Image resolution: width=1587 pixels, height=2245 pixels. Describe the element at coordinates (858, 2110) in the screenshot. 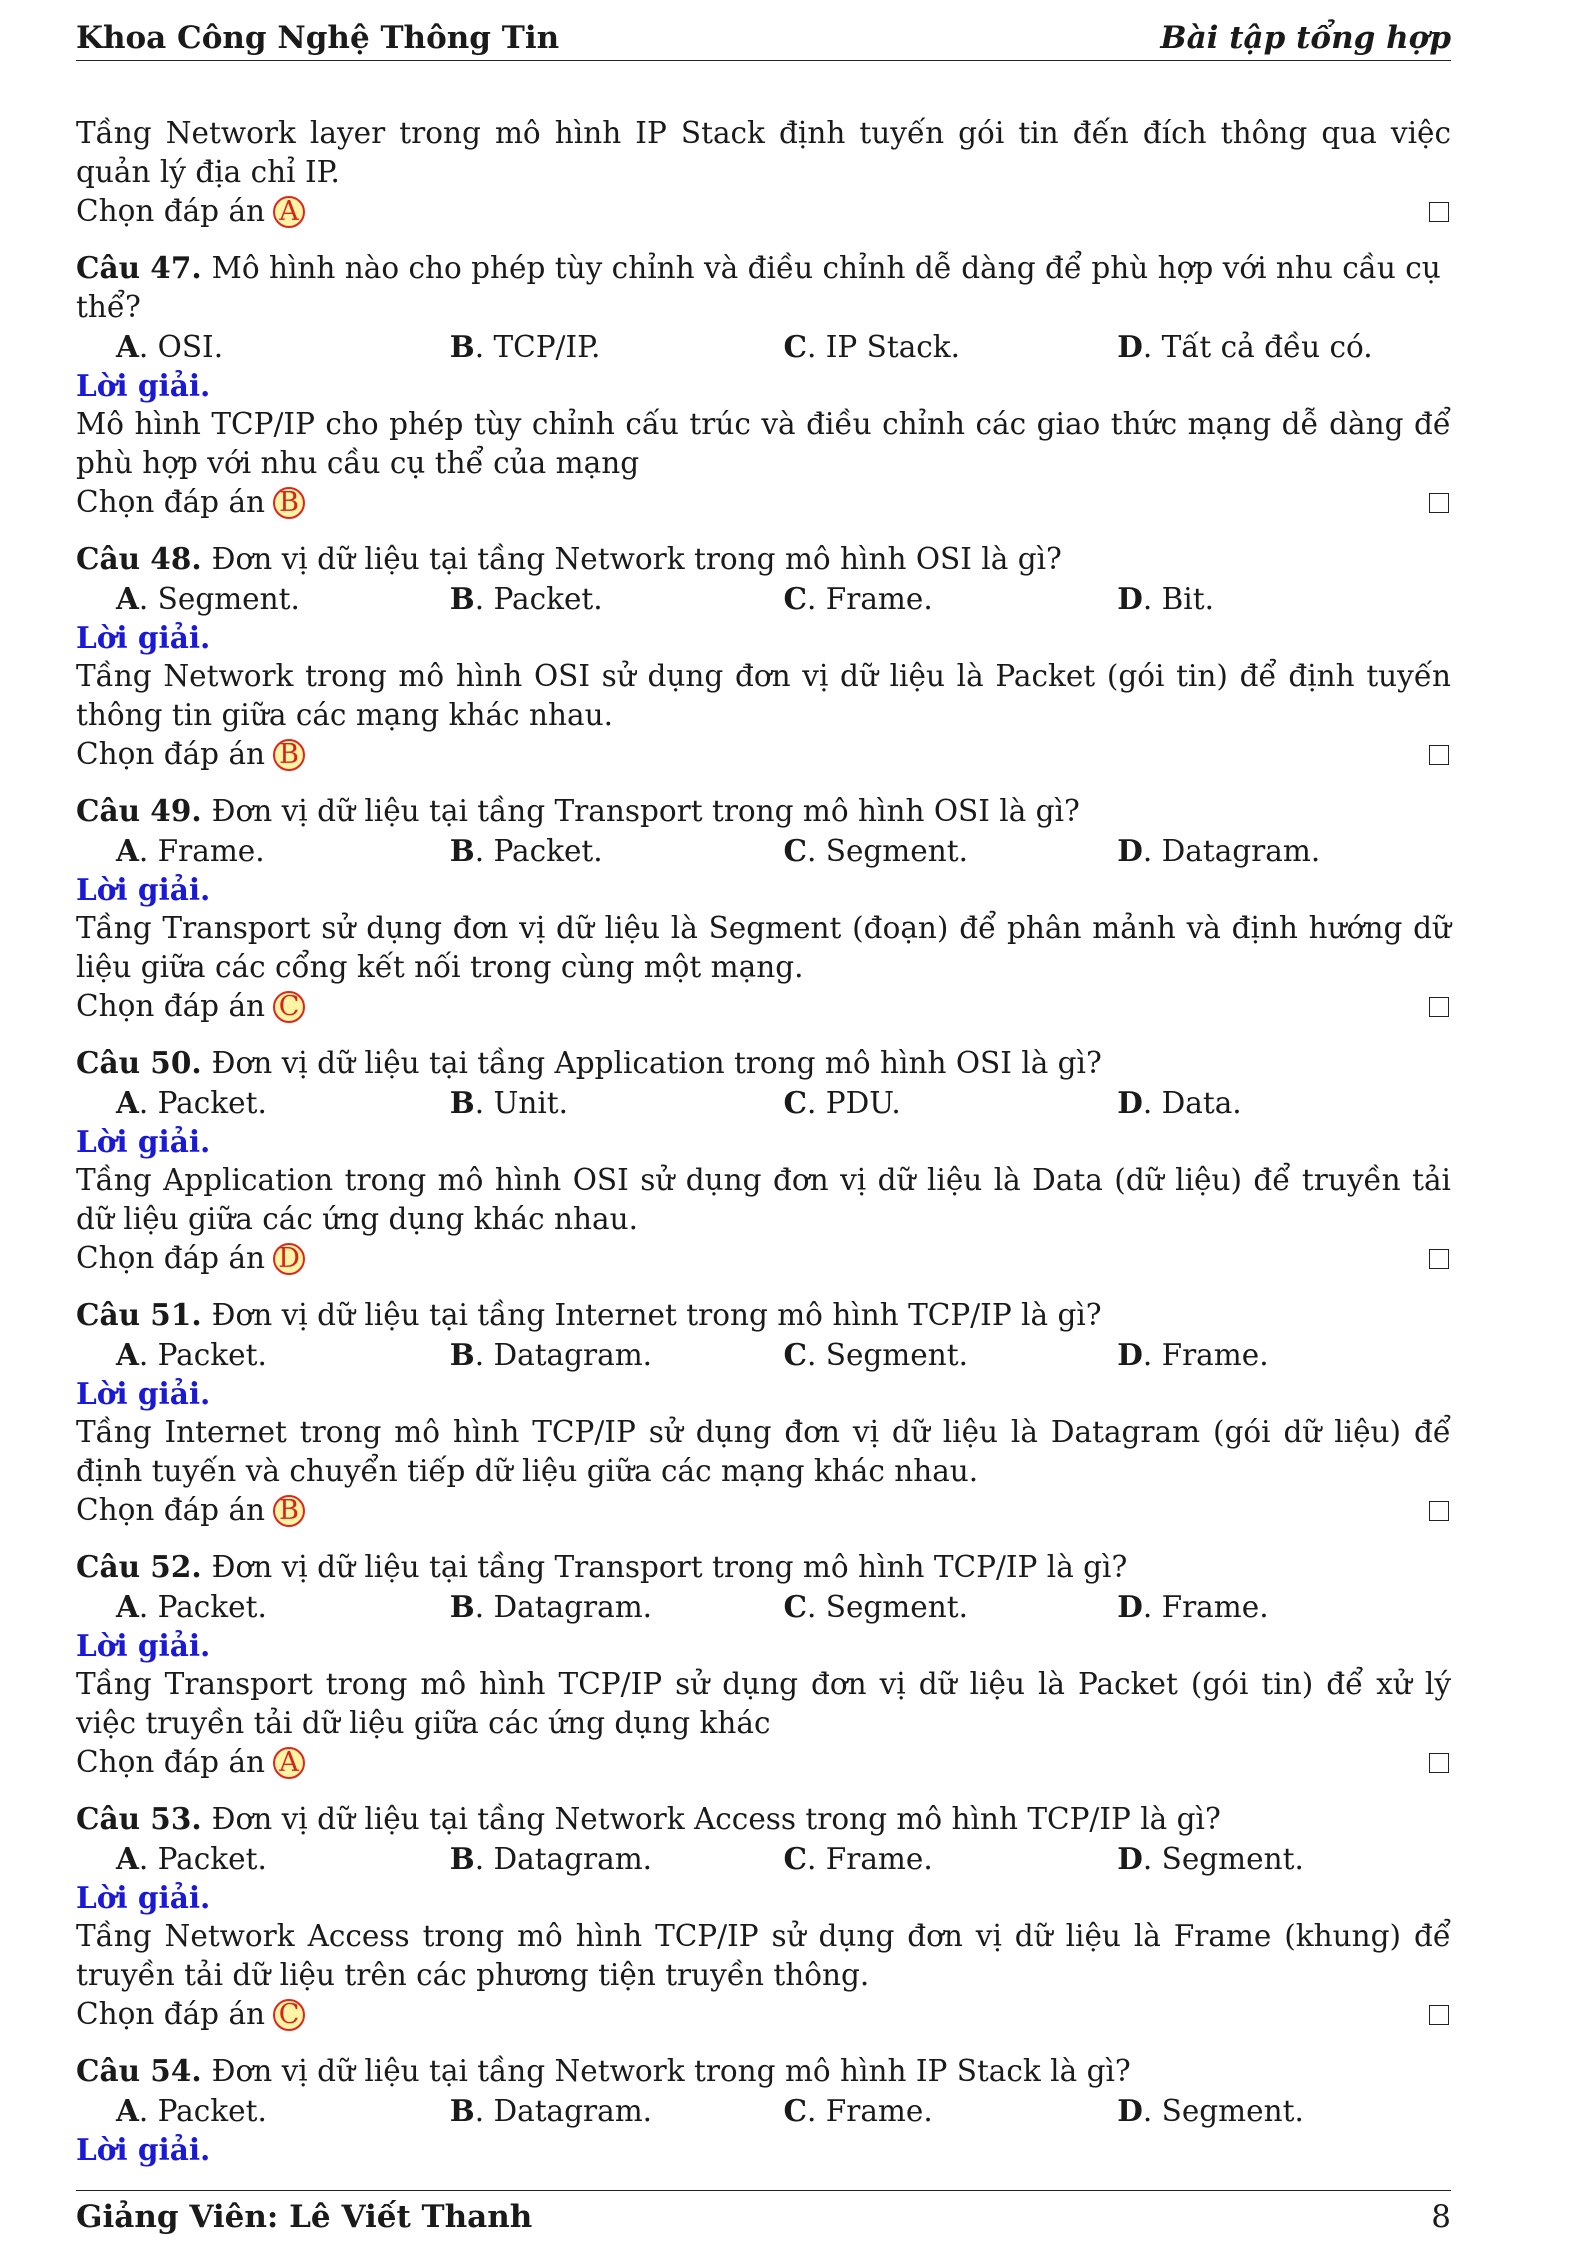

I see `option-c: C. Frame.` at that location.